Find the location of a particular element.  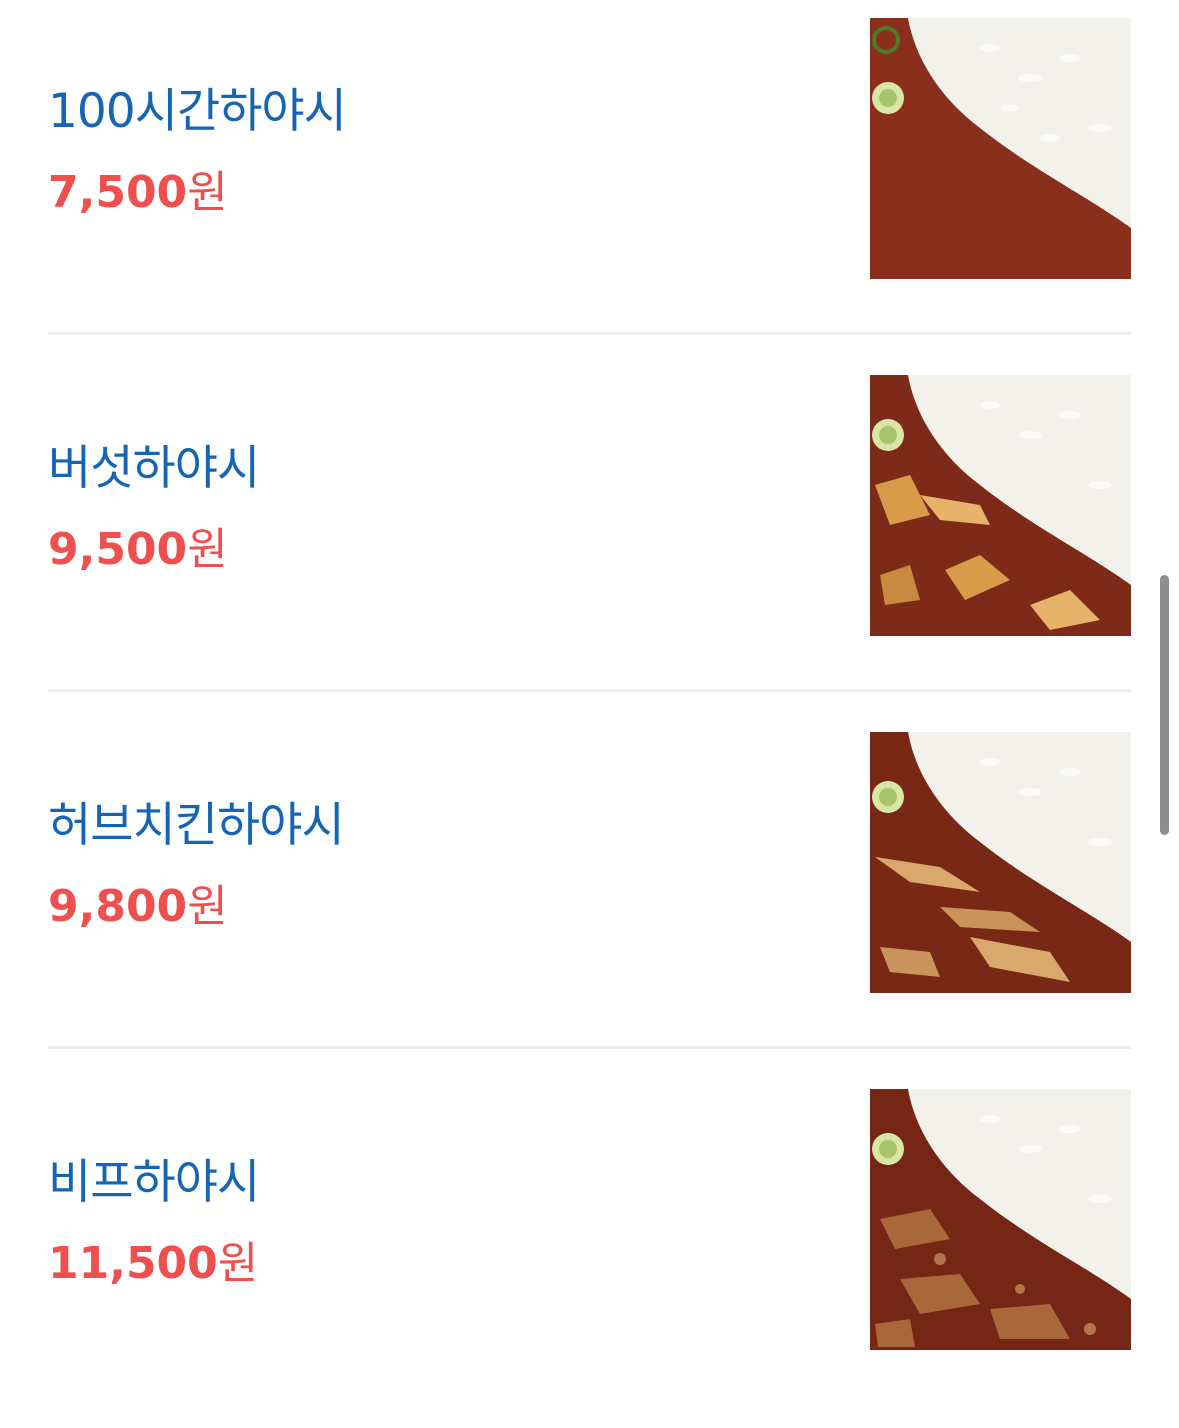

menu-item-price: 11,500원 is located at coordinates (153, 1263).